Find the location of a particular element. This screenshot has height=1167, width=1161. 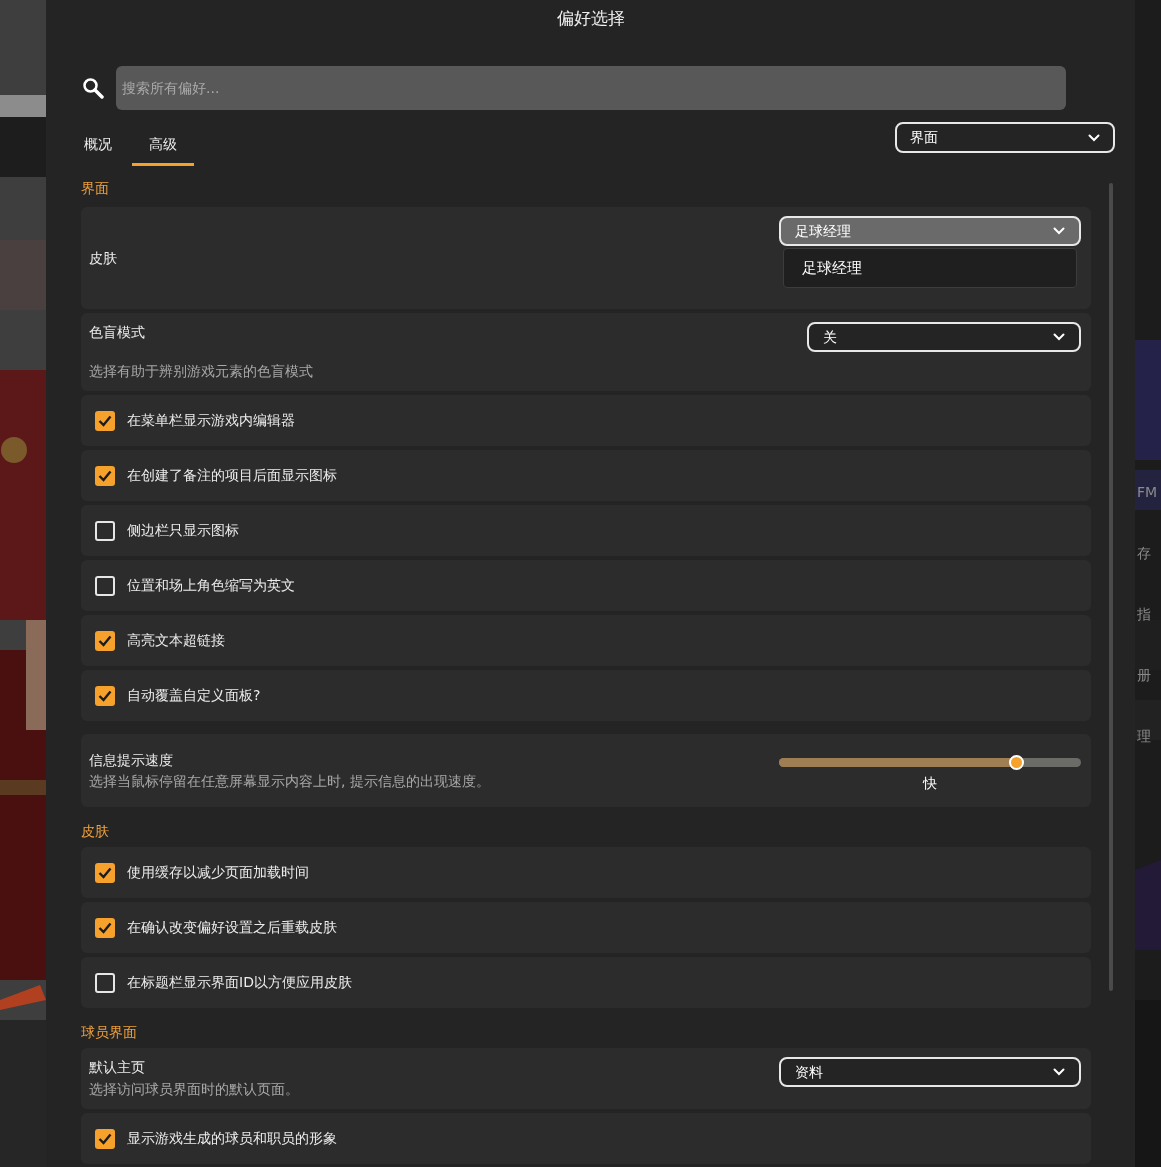

background-text: 存 is located at coordinates (1144, 553).